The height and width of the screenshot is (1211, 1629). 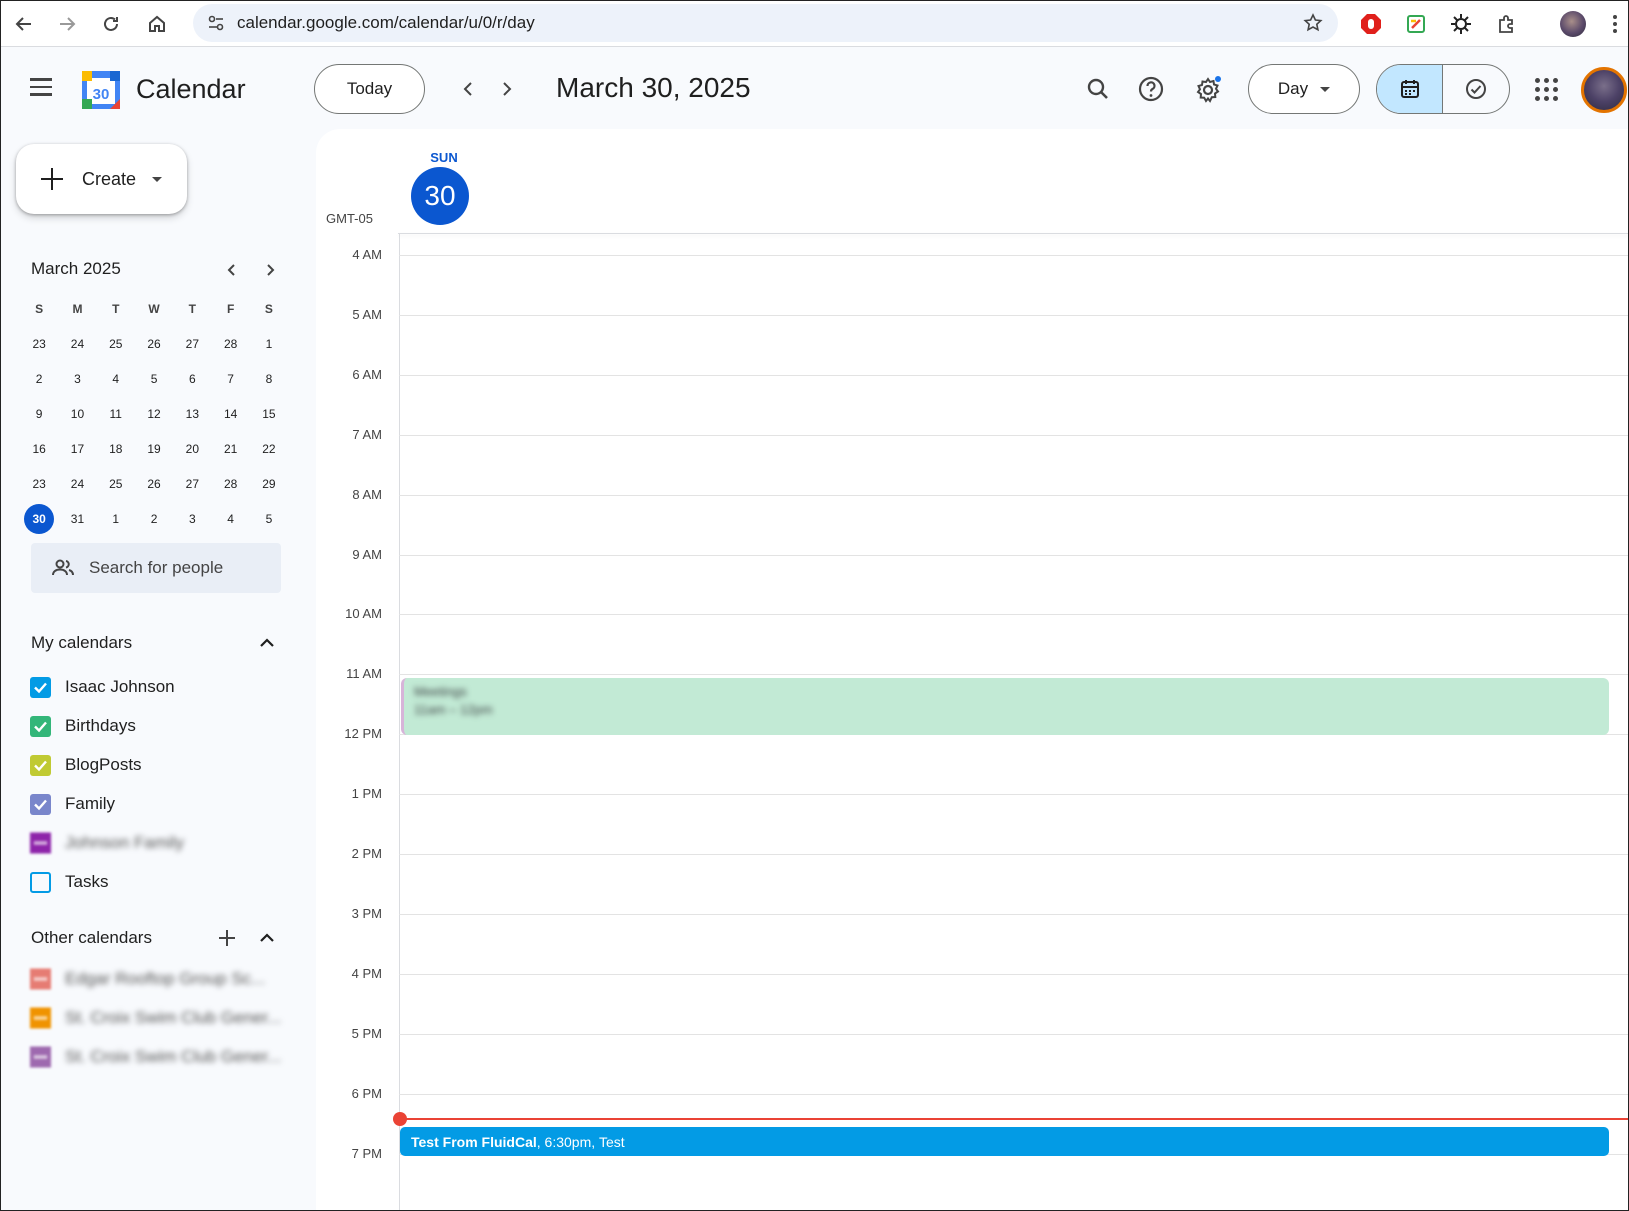 I want to click on home-icon, so click(x=157, y=24).